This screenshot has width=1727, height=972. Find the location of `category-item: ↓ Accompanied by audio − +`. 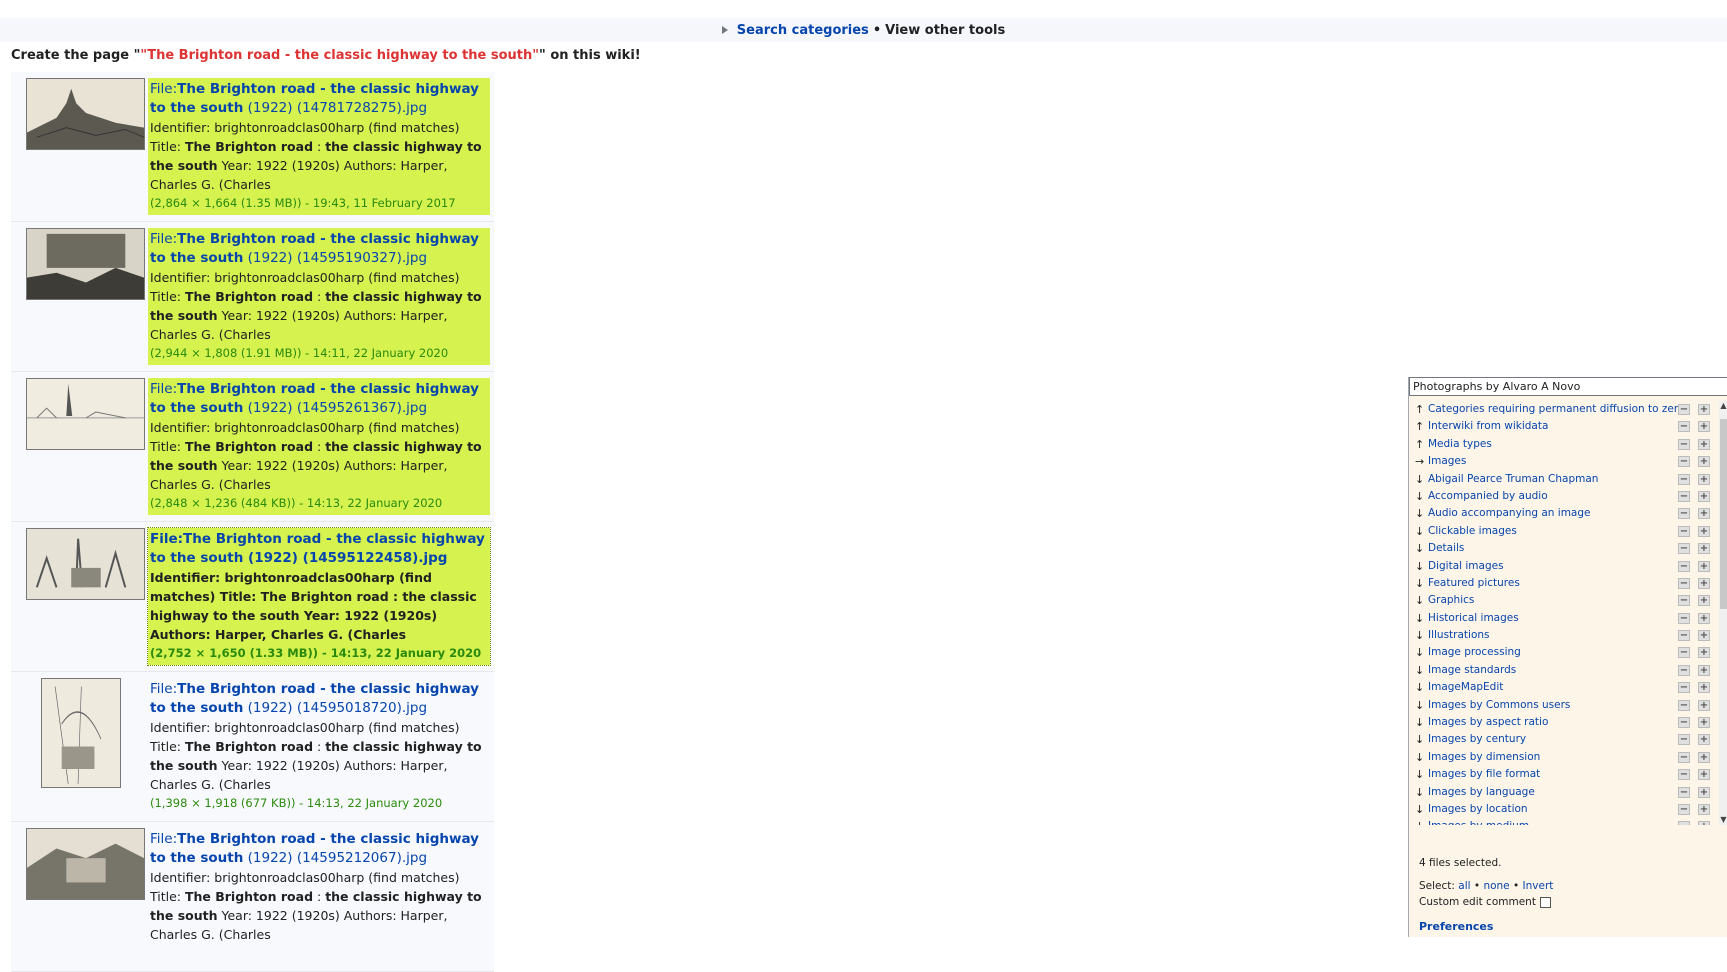

category-item: ↓ Accompanied by audio − + is located at coordinates (1563, 496).